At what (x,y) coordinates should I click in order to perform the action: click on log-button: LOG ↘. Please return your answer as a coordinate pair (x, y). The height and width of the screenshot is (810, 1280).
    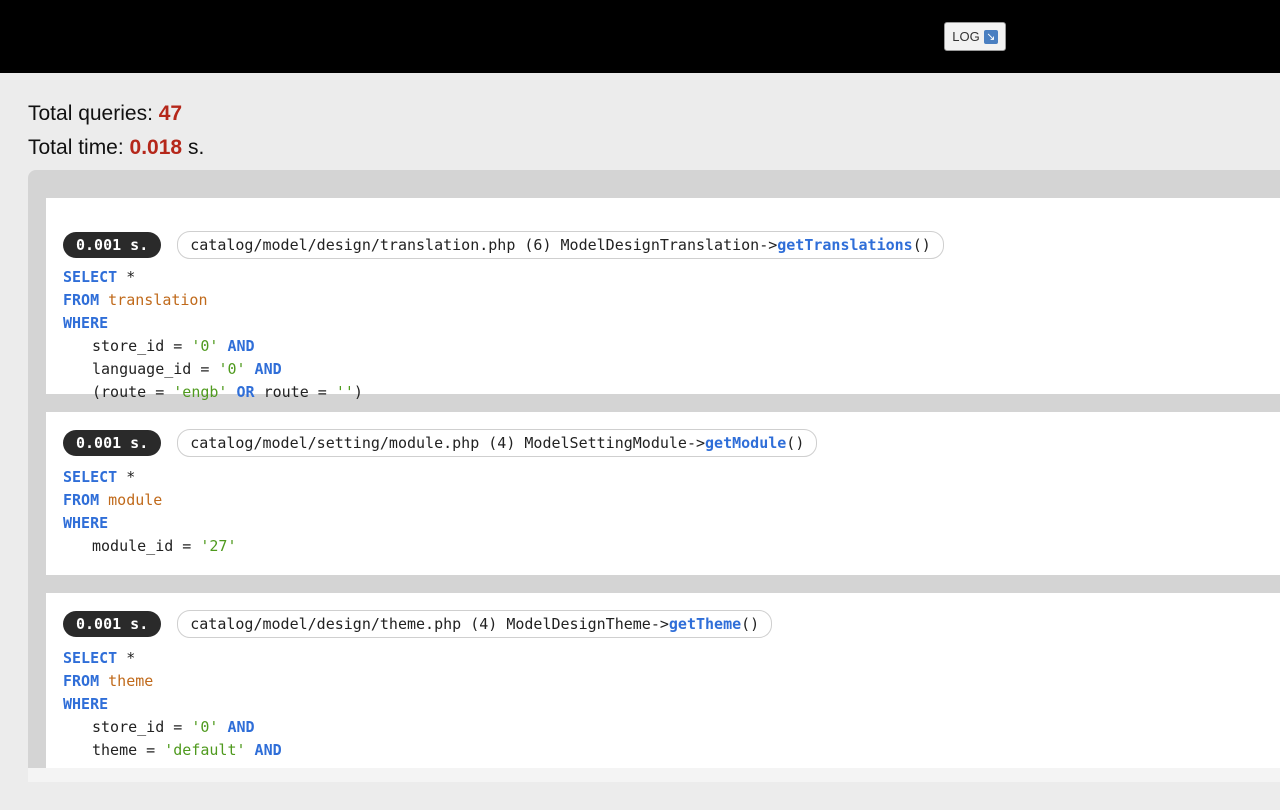
    Looking at the image, I should click on (975, 36).